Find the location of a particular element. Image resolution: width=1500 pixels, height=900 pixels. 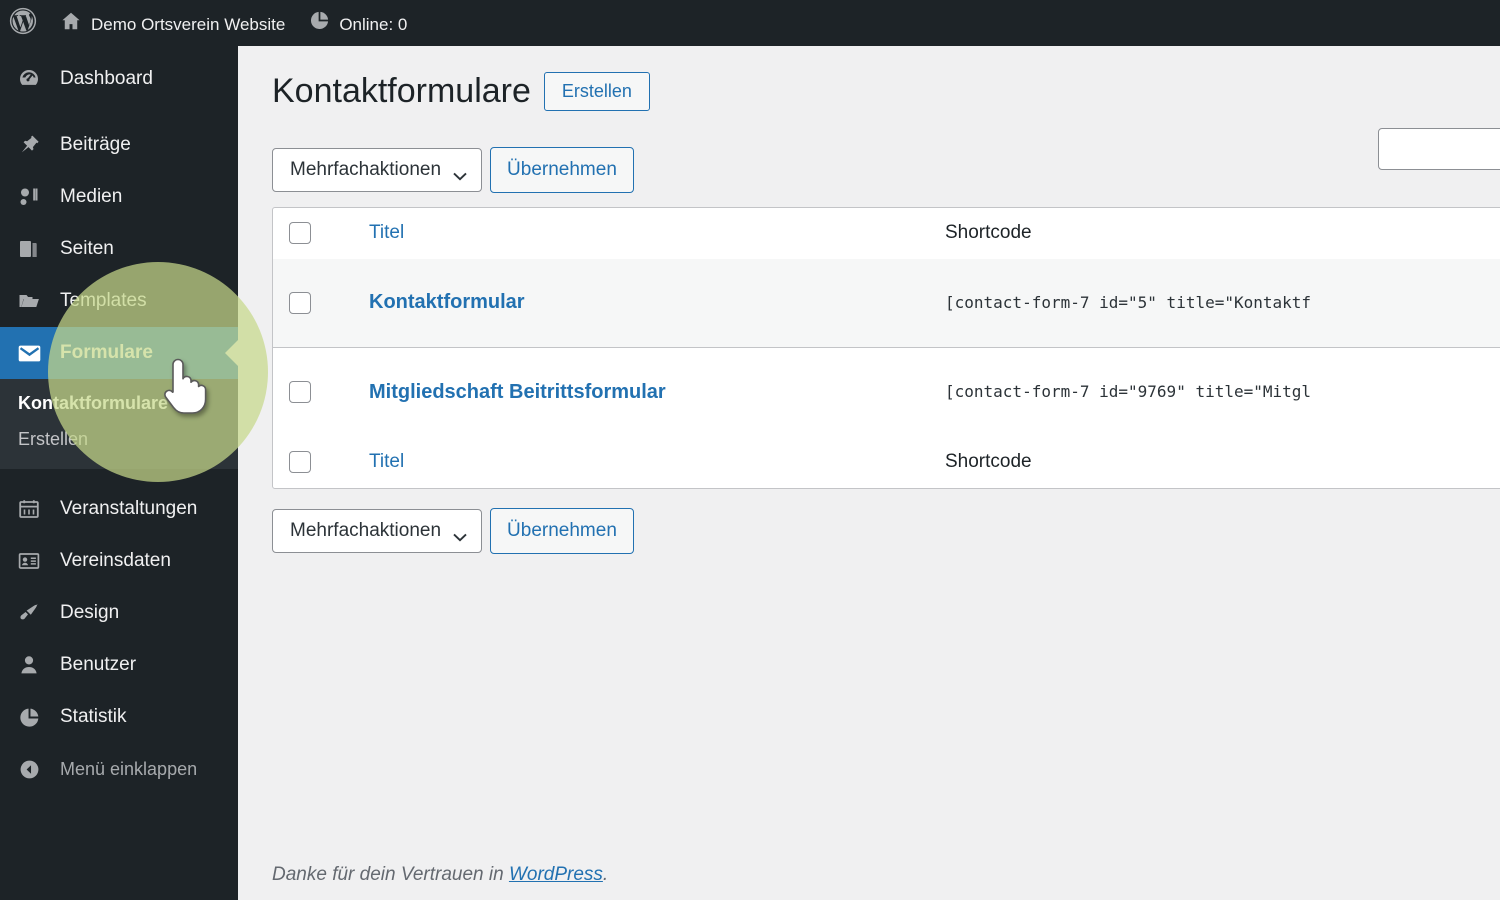

table-footer-row: Titel Shortcode is located at coordinates (886, 462).